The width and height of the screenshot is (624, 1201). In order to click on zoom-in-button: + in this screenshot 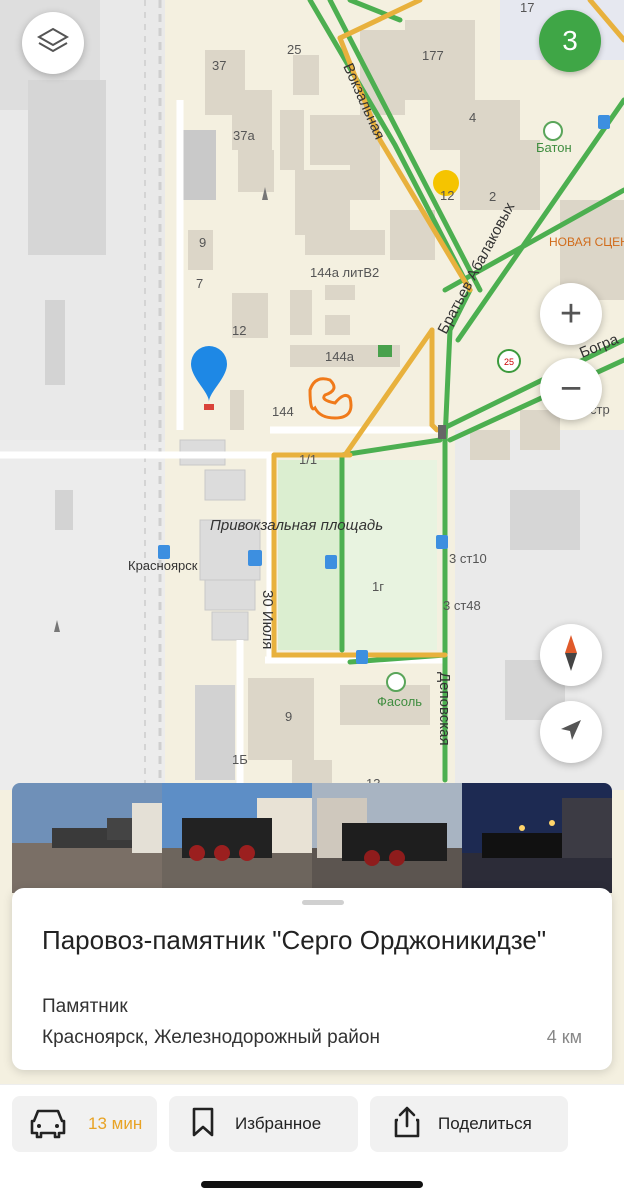, I will do `click(571, 314)`.